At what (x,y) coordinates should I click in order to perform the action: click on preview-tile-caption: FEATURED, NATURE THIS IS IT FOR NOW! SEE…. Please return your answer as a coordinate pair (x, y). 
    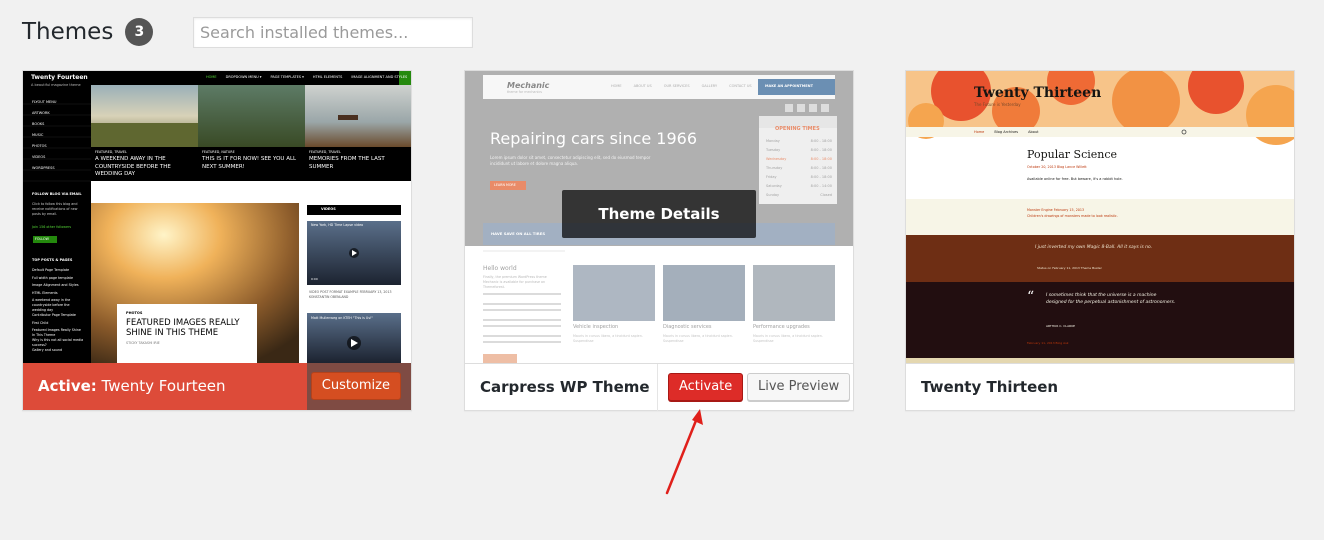
    Looking at the image, I should click on (252, 160).